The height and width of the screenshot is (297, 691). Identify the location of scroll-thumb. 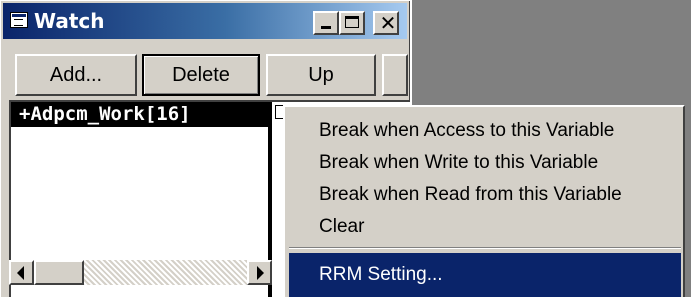
(59, 272).